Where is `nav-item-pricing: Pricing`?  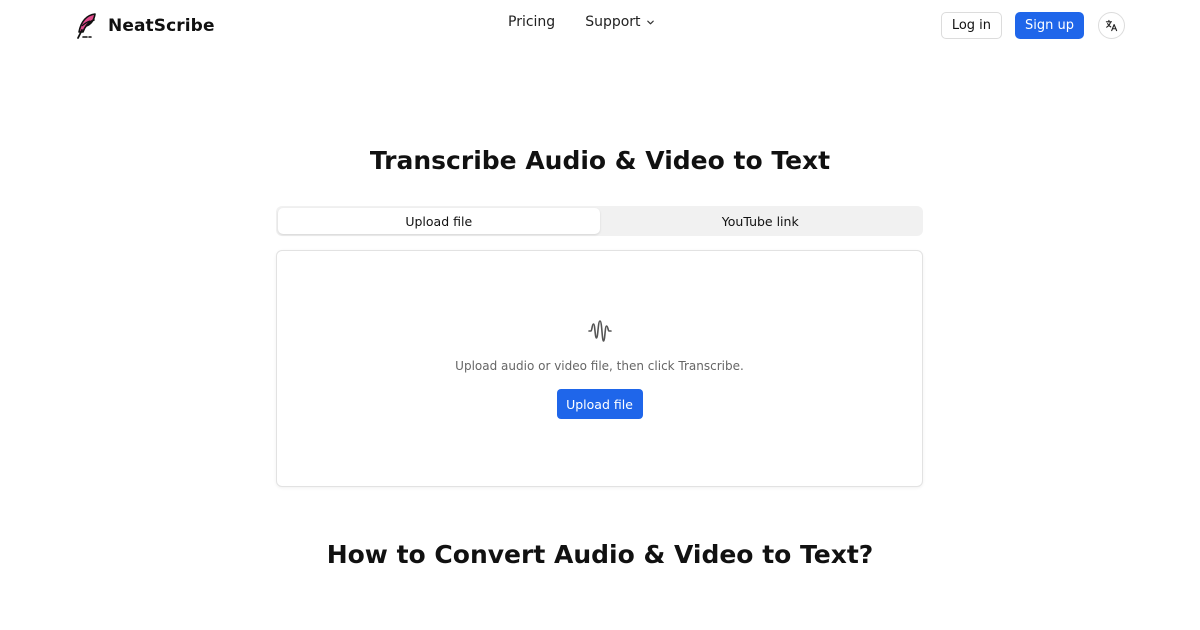
nav-item-pricing: Pricing is located at coordinates (531, 22).